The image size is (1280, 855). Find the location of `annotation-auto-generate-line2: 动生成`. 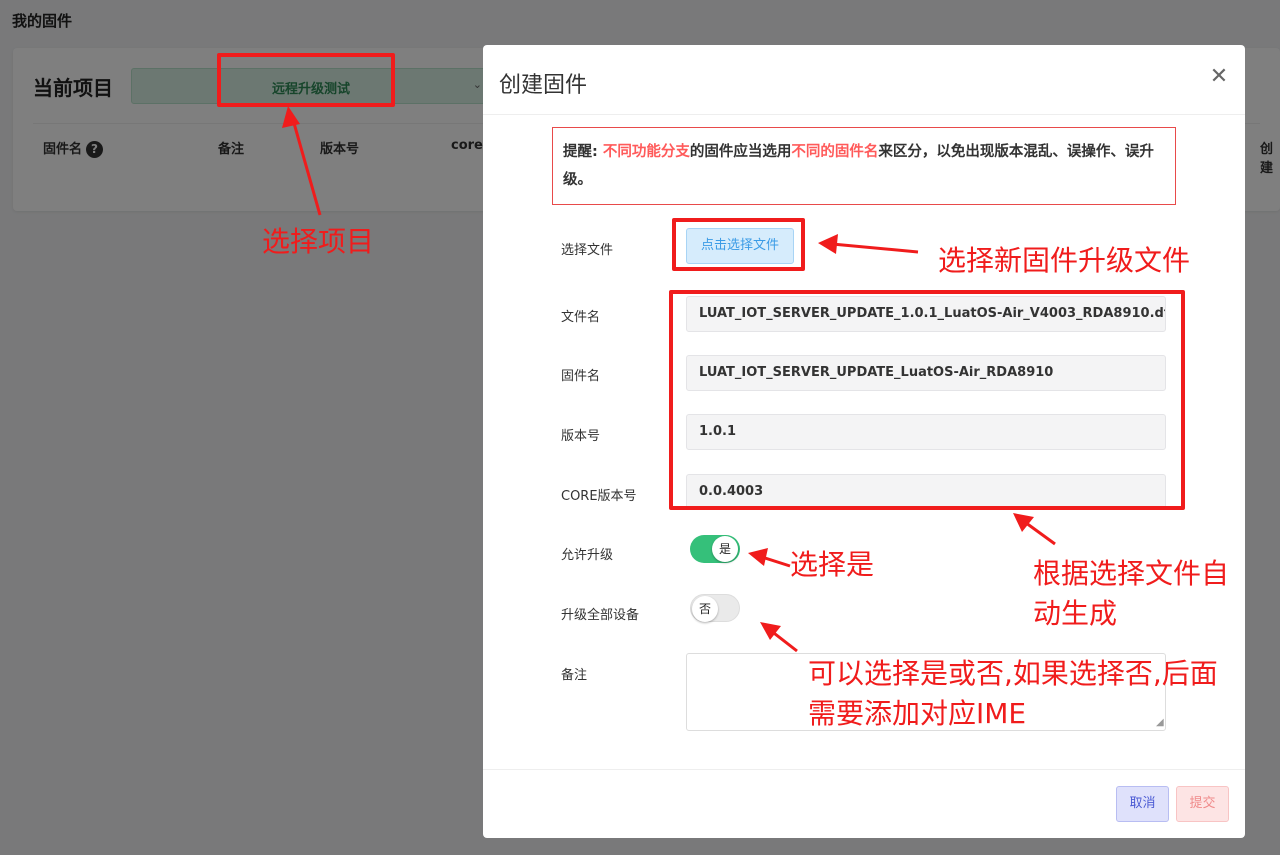

annotation-auto-generate-line2: 动生成 is located at coordinates (1075, 613).